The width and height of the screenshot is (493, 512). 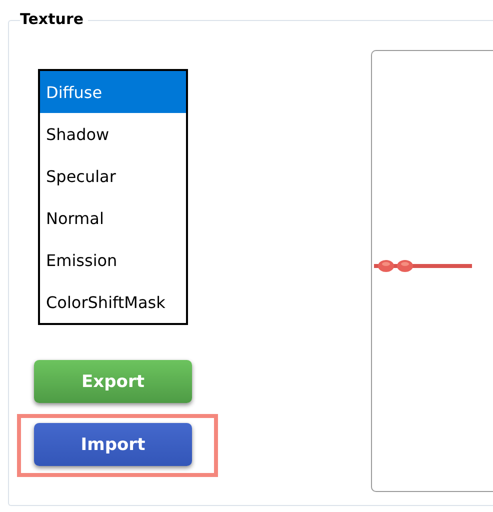 I want to click on import-button: Import, so click(x=113, y=444).